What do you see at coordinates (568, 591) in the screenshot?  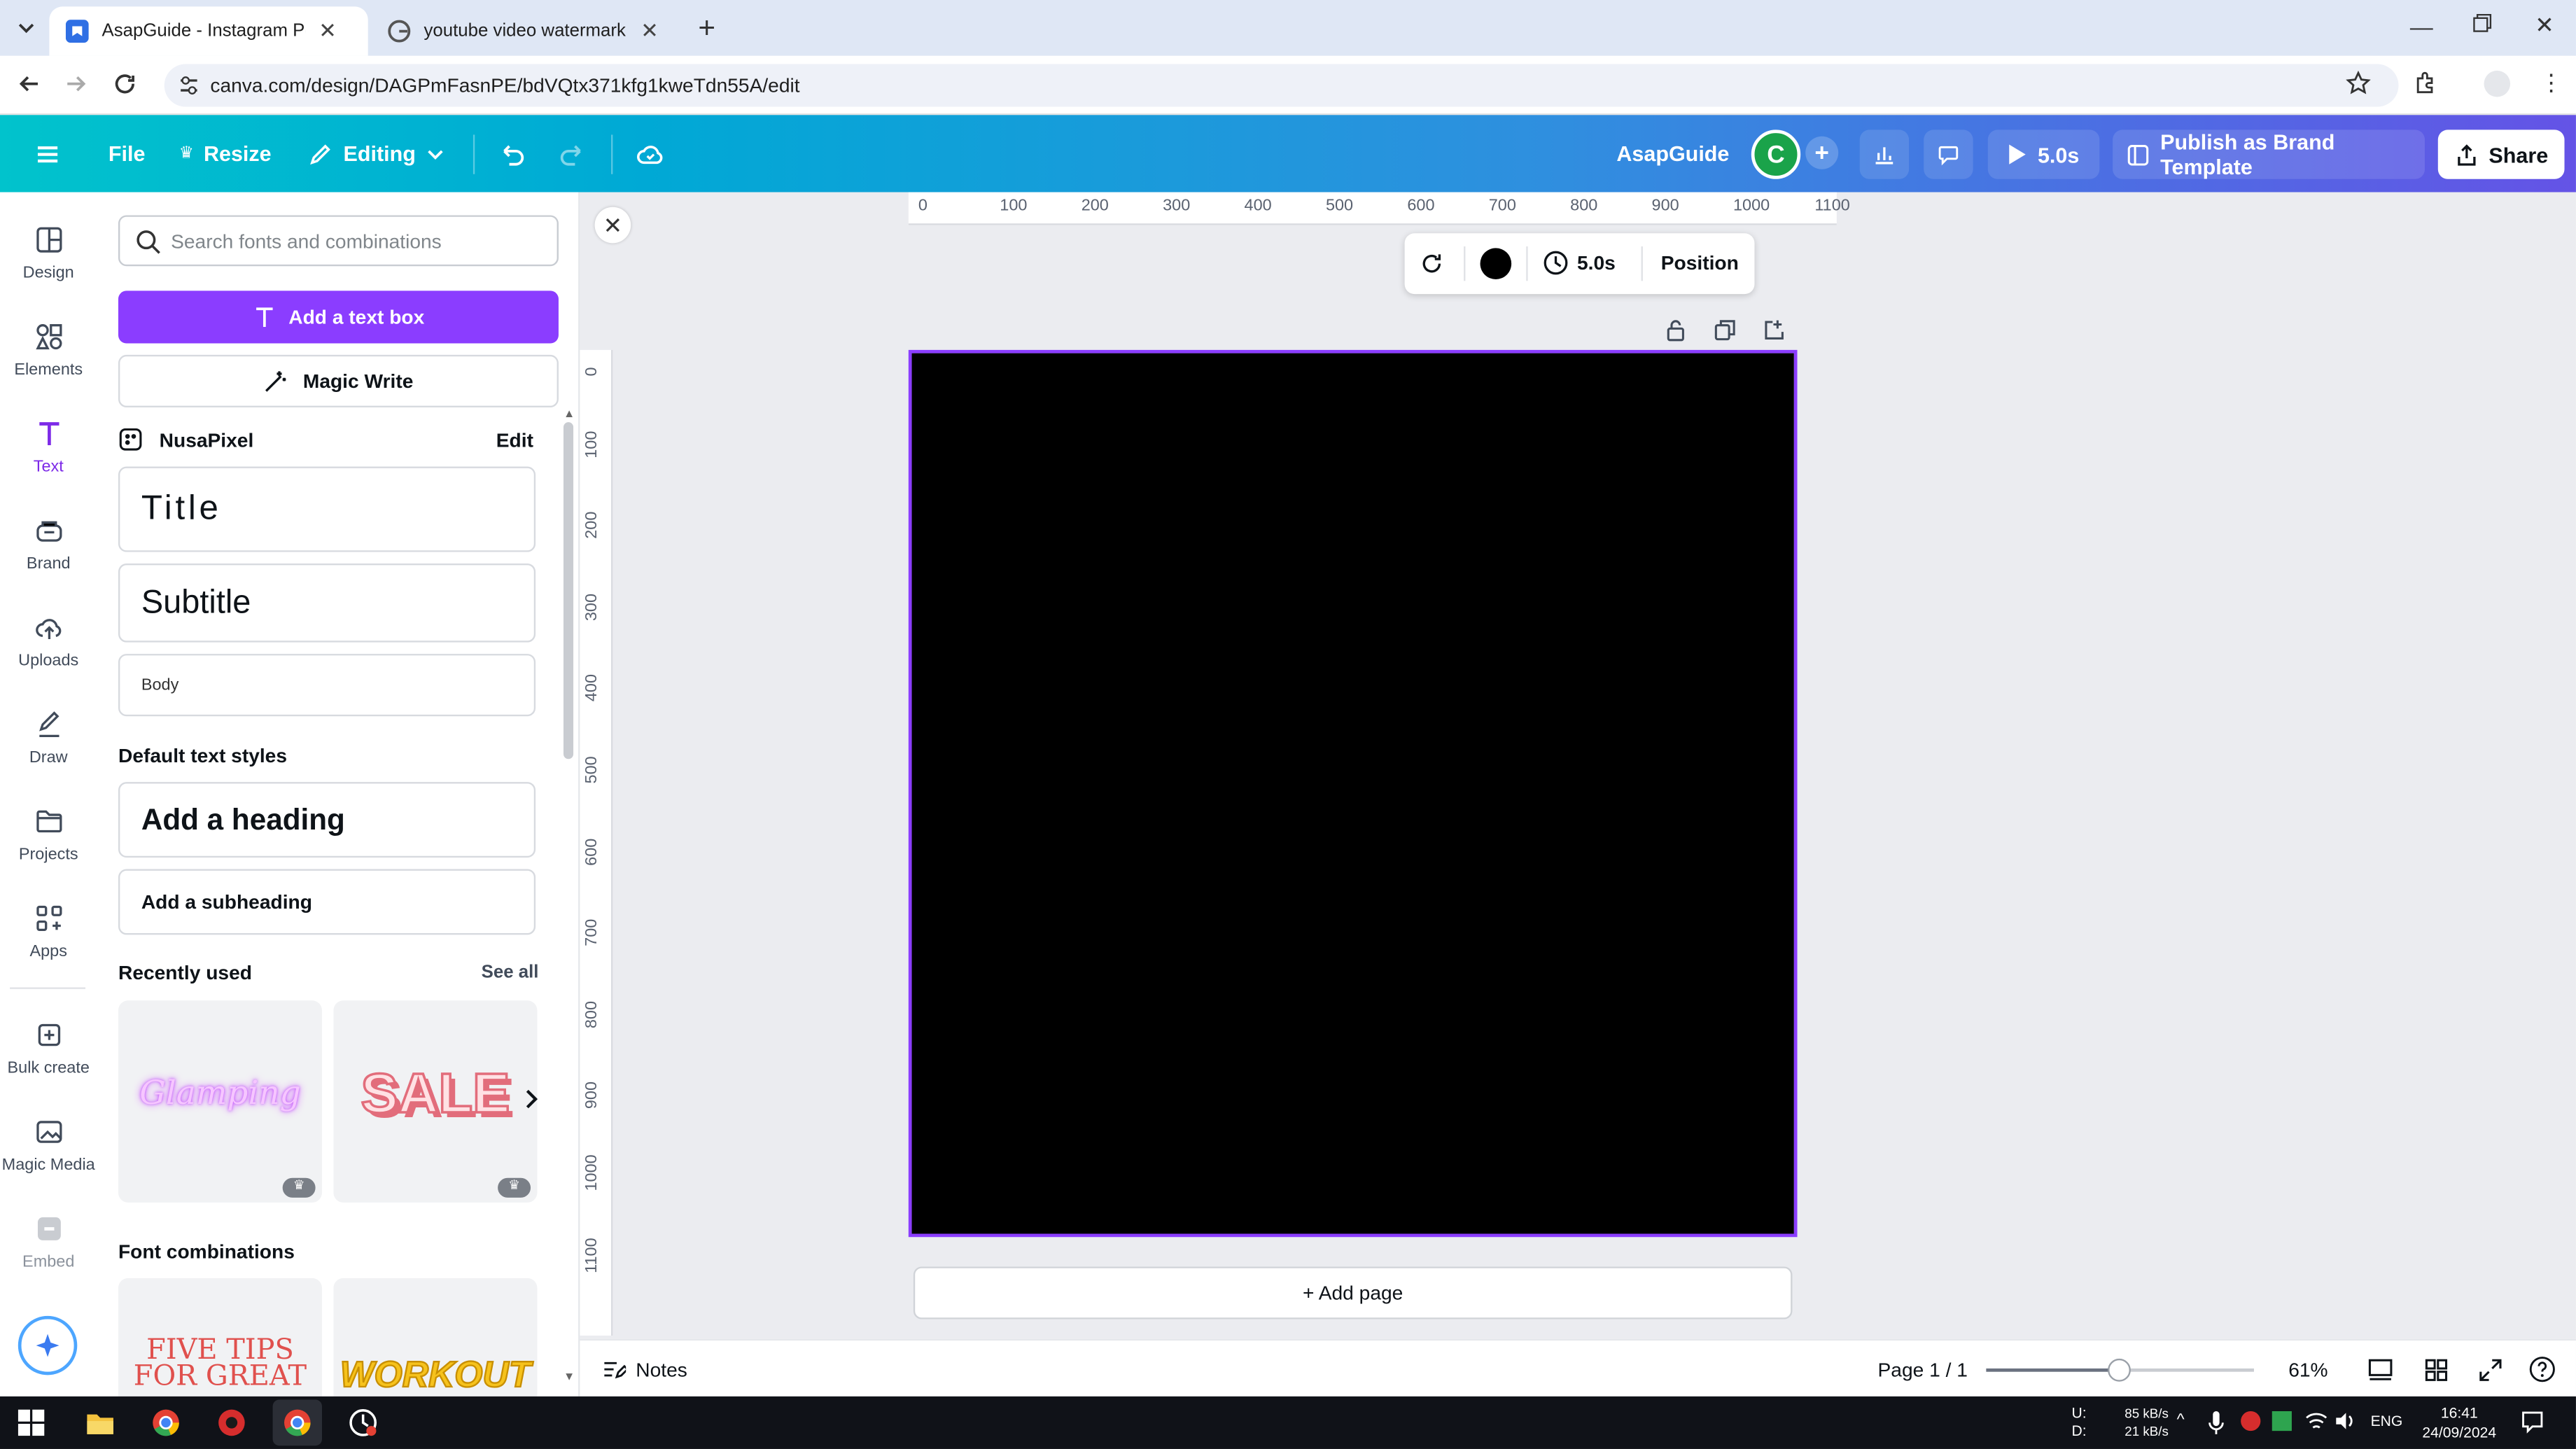 I see `scrollbar-thumb` at bounding box center [568, 591].